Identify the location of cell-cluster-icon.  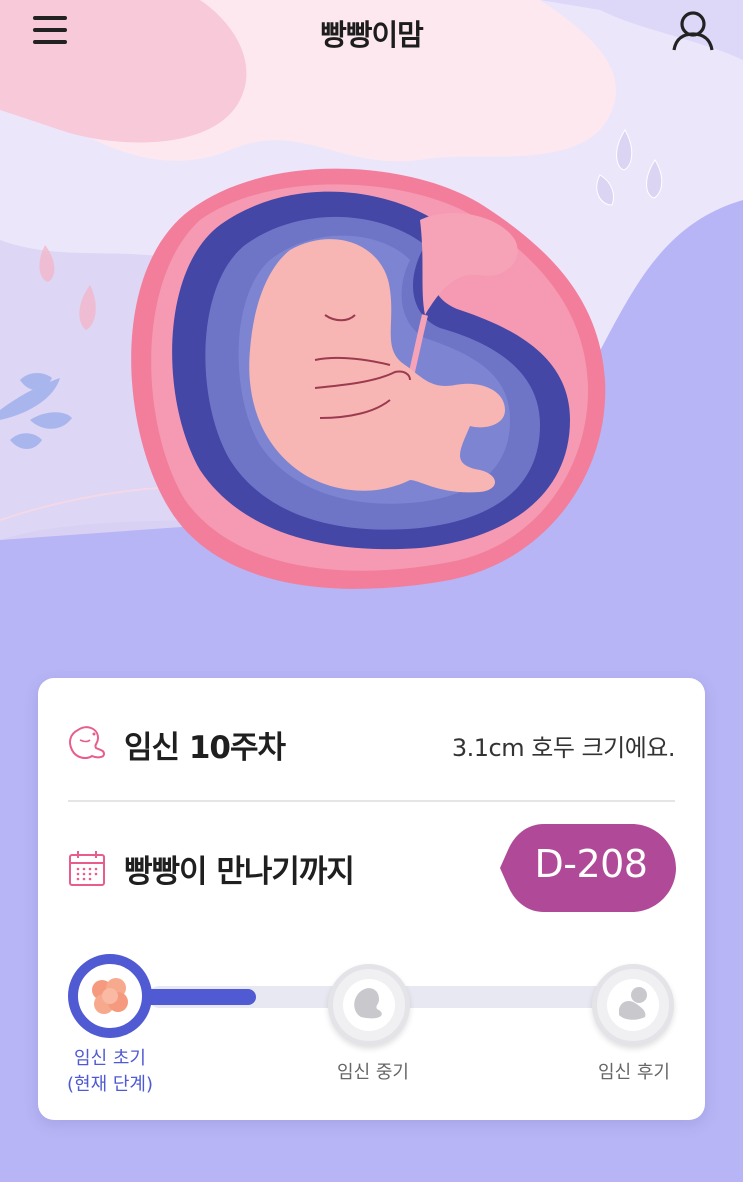
(110, 996).